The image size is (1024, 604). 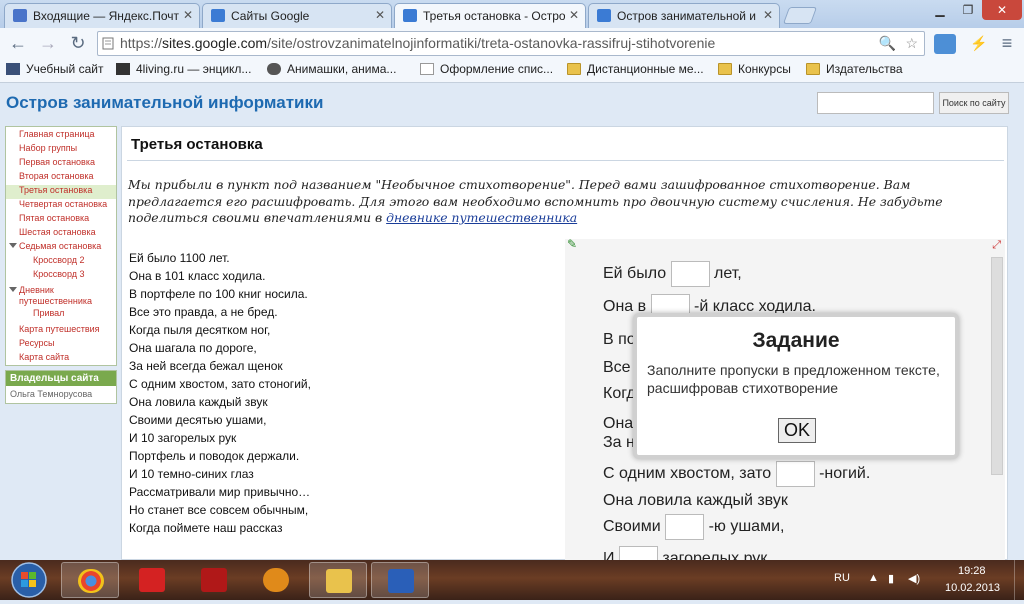 I want to click on nav-item-group: Набор группы, so click(x=61, y=150).